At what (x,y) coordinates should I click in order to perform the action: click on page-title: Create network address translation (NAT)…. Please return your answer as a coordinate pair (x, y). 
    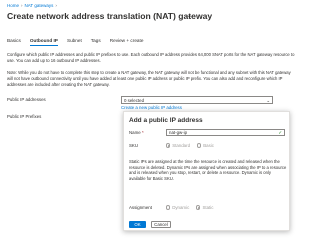
    Looking at the image, I should click on (110, 16).